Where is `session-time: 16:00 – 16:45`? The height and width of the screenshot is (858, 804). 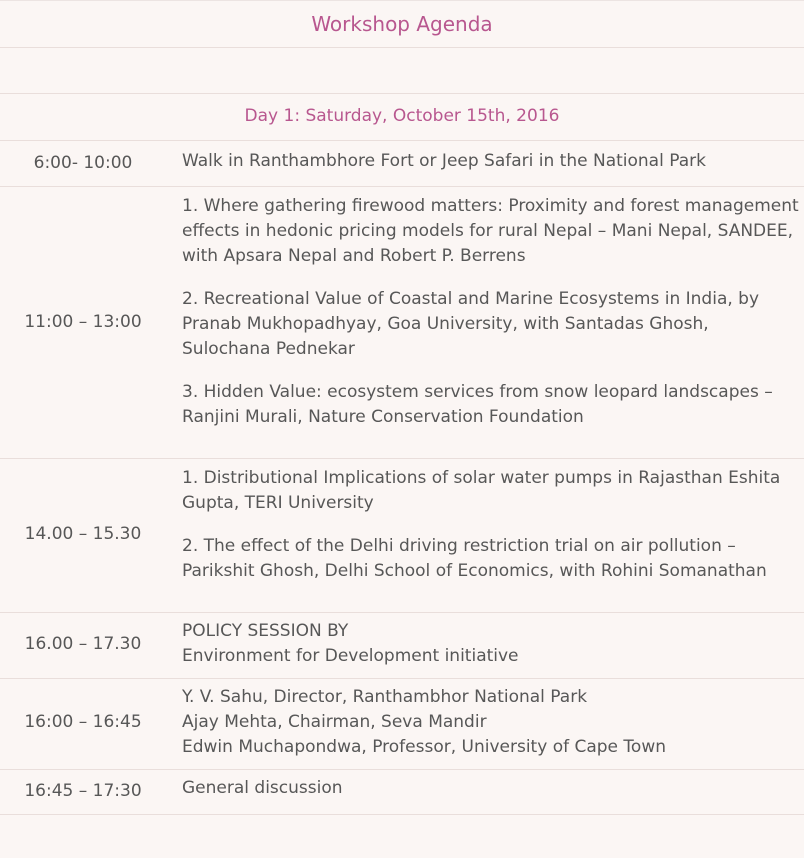 session-time: 16:00 – 16:45 is located at coordinates (83, 722).